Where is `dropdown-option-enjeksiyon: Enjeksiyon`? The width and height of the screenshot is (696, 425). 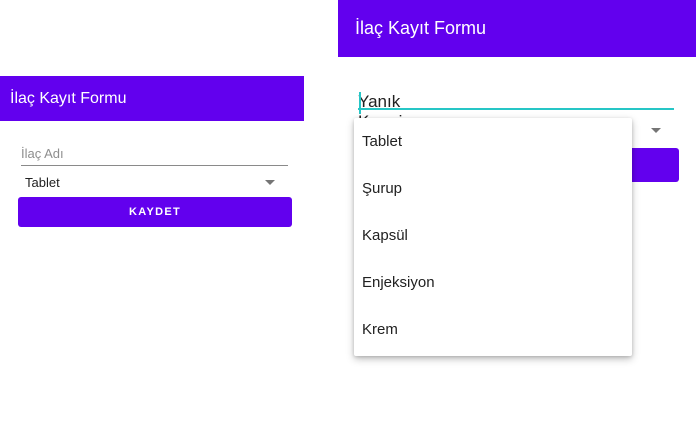 dropdown-option-enjeksiyon: Enjeksiyon is located at coordinates (493, 282).